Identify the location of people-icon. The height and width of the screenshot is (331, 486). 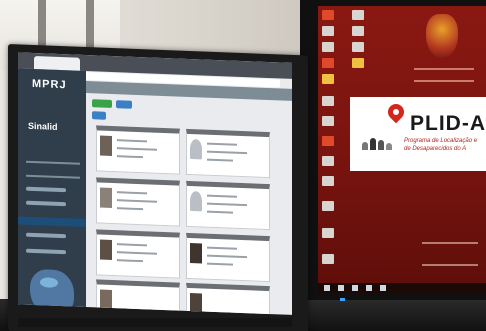
(377, 139).